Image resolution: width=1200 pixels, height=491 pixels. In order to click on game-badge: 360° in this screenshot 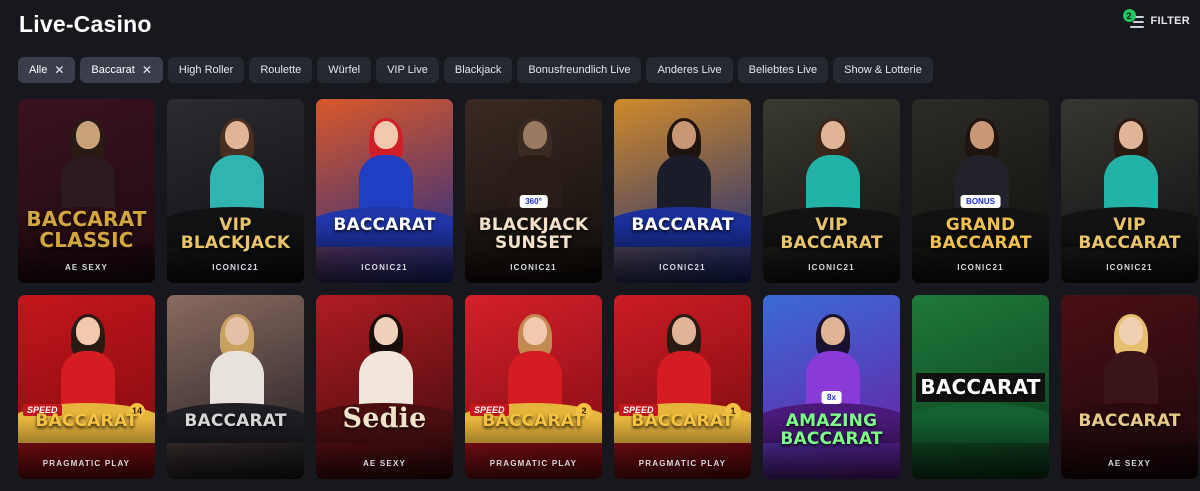, I will do `click(533, 201)`.